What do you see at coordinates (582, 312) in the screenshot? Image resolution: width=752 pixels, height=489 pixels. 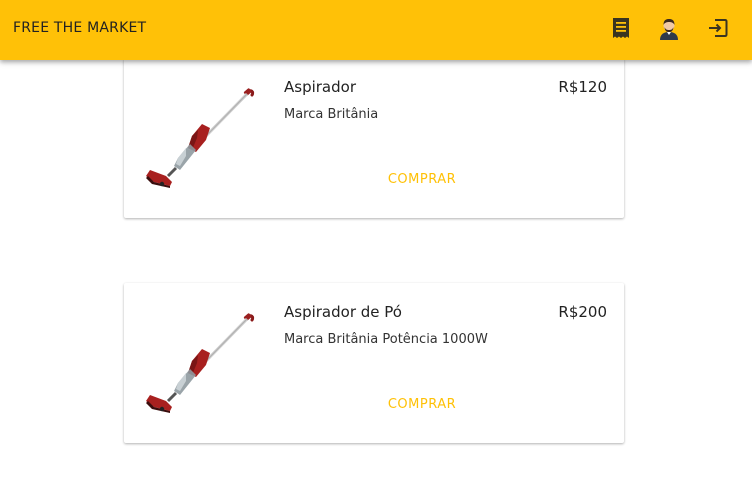 I see `product-price: R$200` at bounding box center [582, 312].